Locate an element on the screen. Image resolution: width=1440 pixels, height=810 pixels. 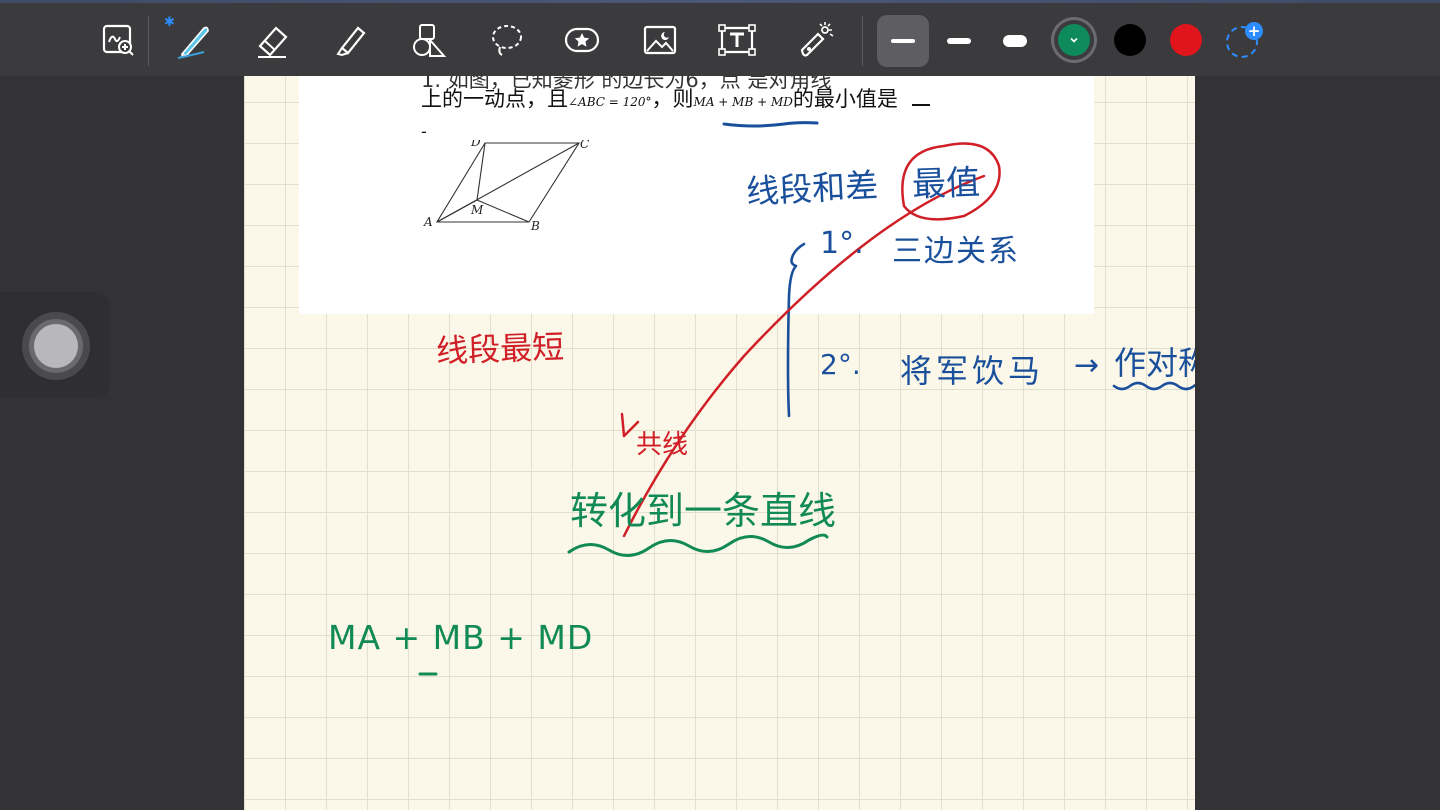
shapes-tool-button is located at coordinates (428, 40).